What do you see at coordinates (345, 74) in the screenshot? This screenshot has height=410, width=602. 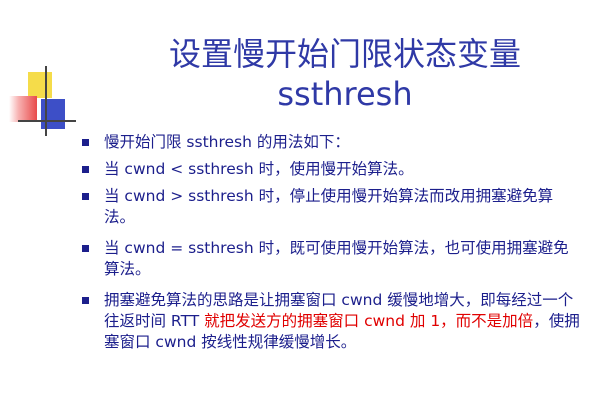 I see `slide-title: 设置慢开始门限状态变量 ssthresh` at bounding box center [345, 74].